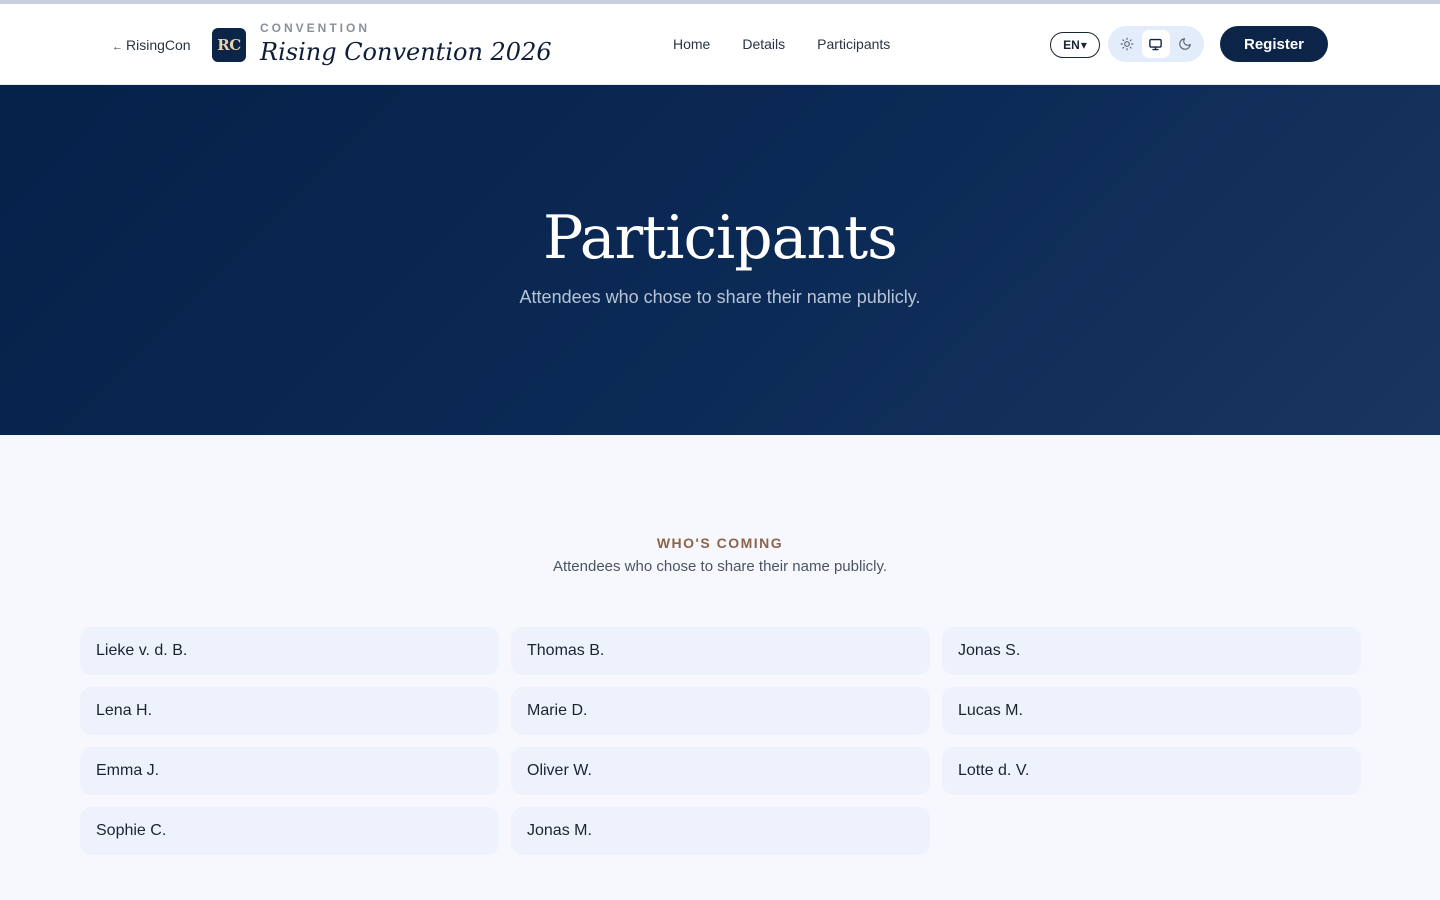  What do you see at coordinates (720, 543) in the screenshot?
I see `section-kicker: WHO'S COMING` at bounding box center [720, 543].